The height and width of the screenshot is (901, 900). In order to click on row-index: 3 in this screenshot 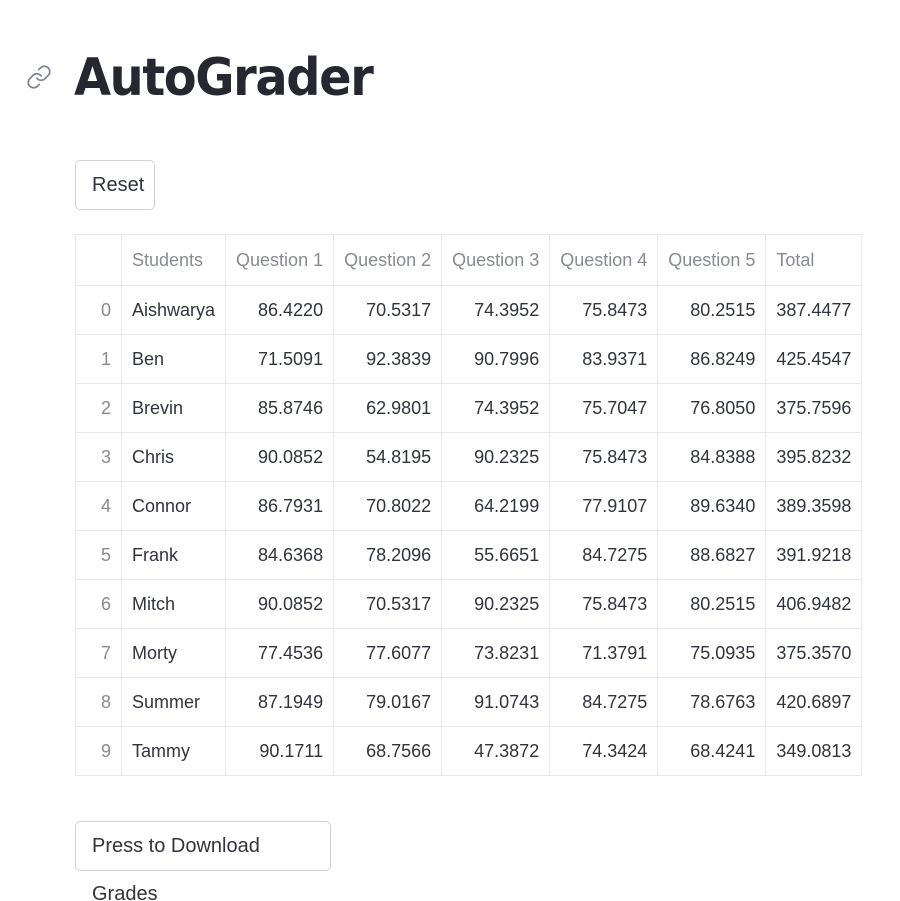, I will do `click(98, 457)`.